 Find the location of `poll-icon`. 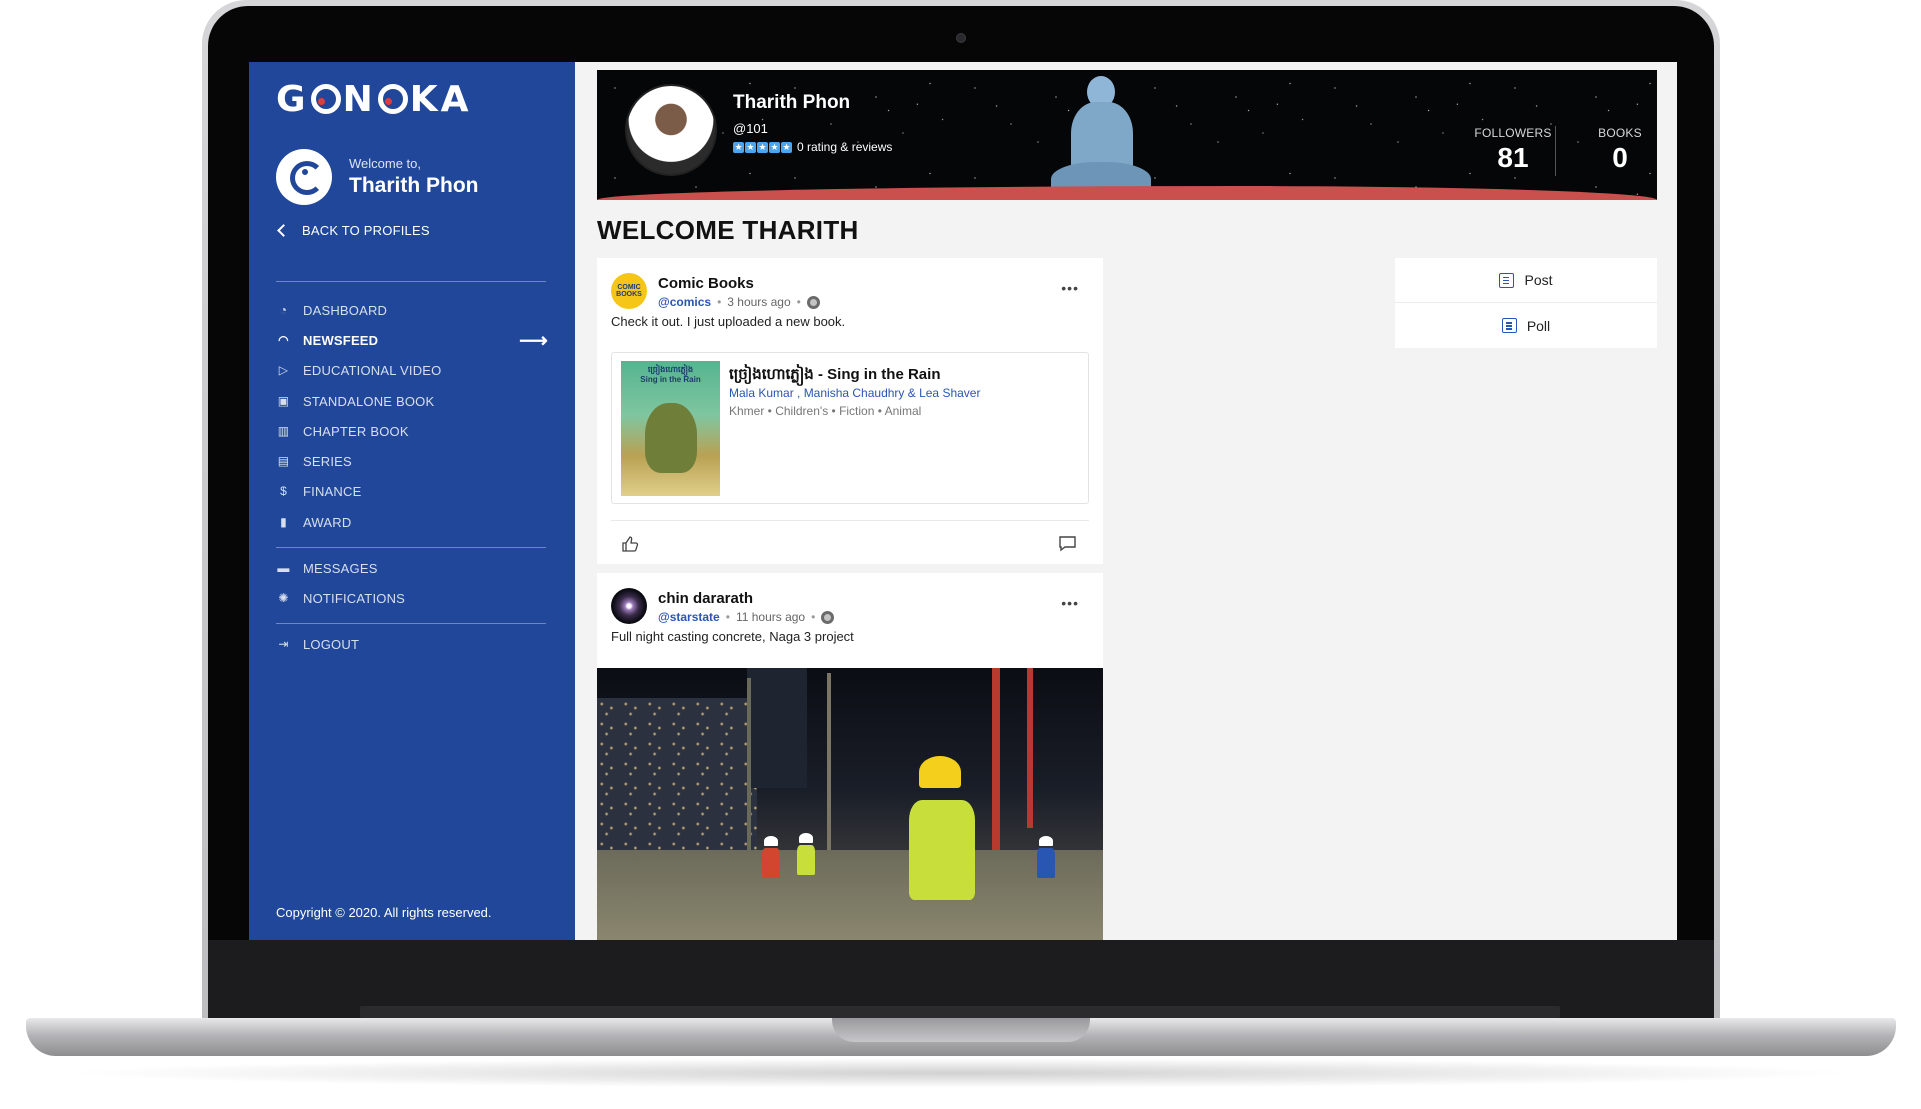

poll-icon is located at coordinates (1509, 325).